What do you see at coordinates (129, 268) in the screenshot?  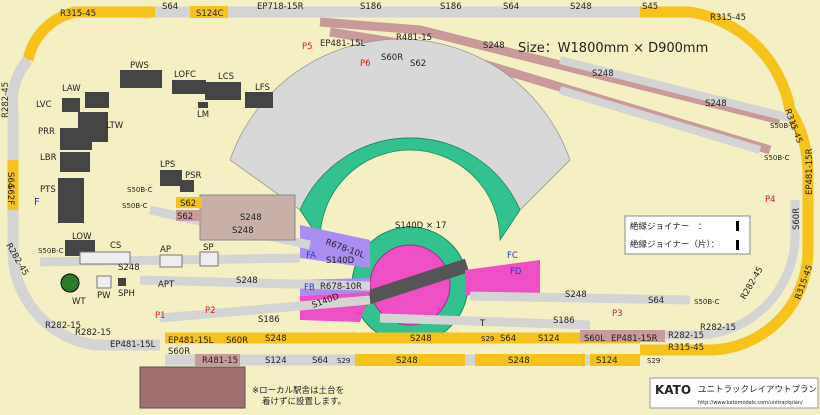 I see `lbl-s248-cs: S248` at bounding box center [129, 268].